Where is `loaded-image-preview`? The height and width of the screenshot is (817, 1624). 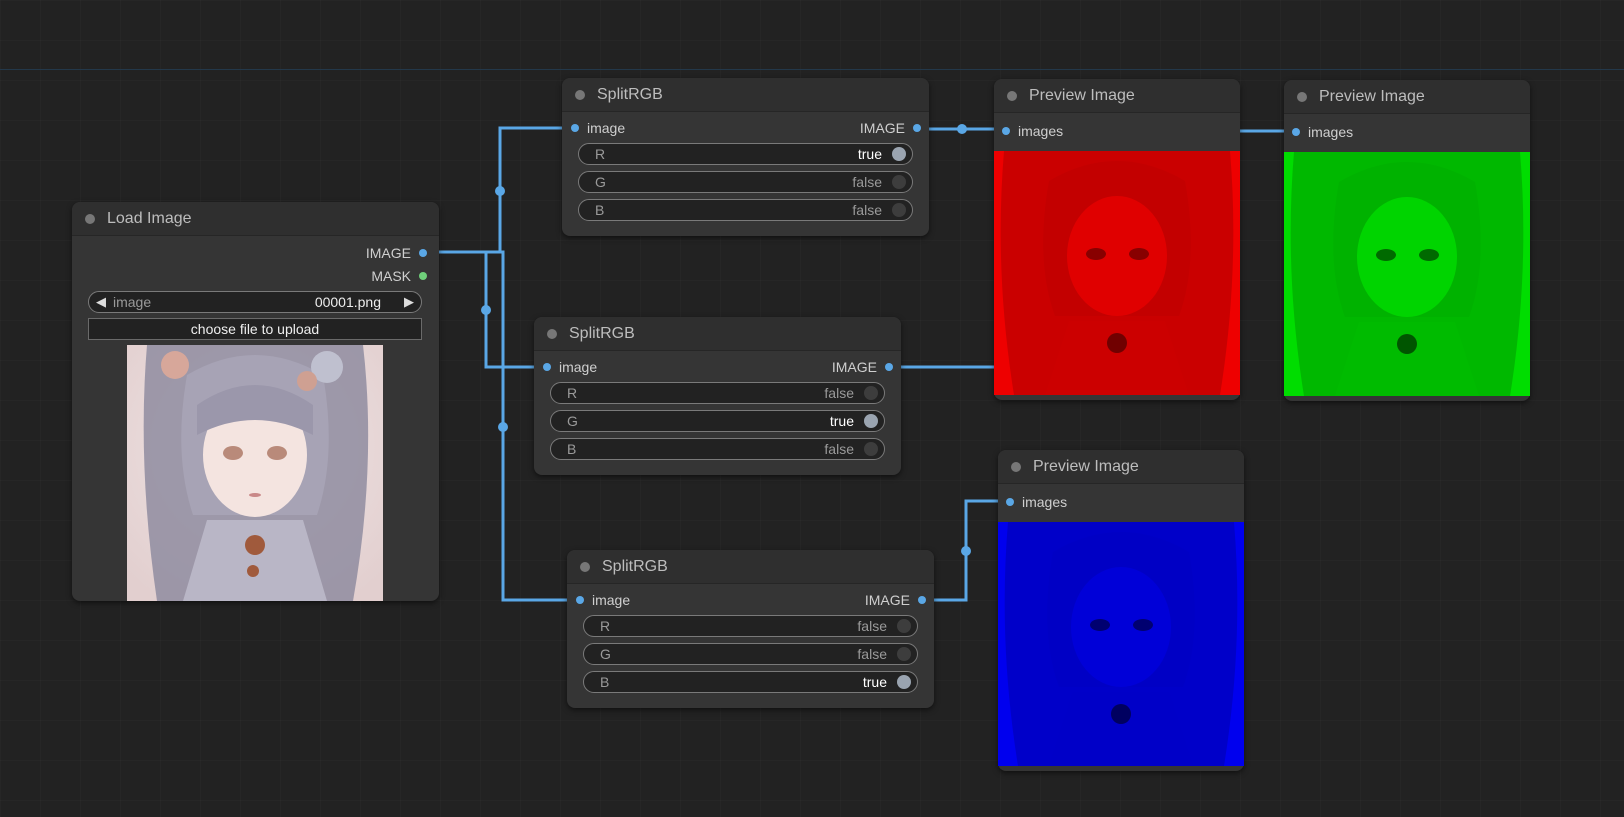
loaded-image-preview is located at coordinates (255, 473).